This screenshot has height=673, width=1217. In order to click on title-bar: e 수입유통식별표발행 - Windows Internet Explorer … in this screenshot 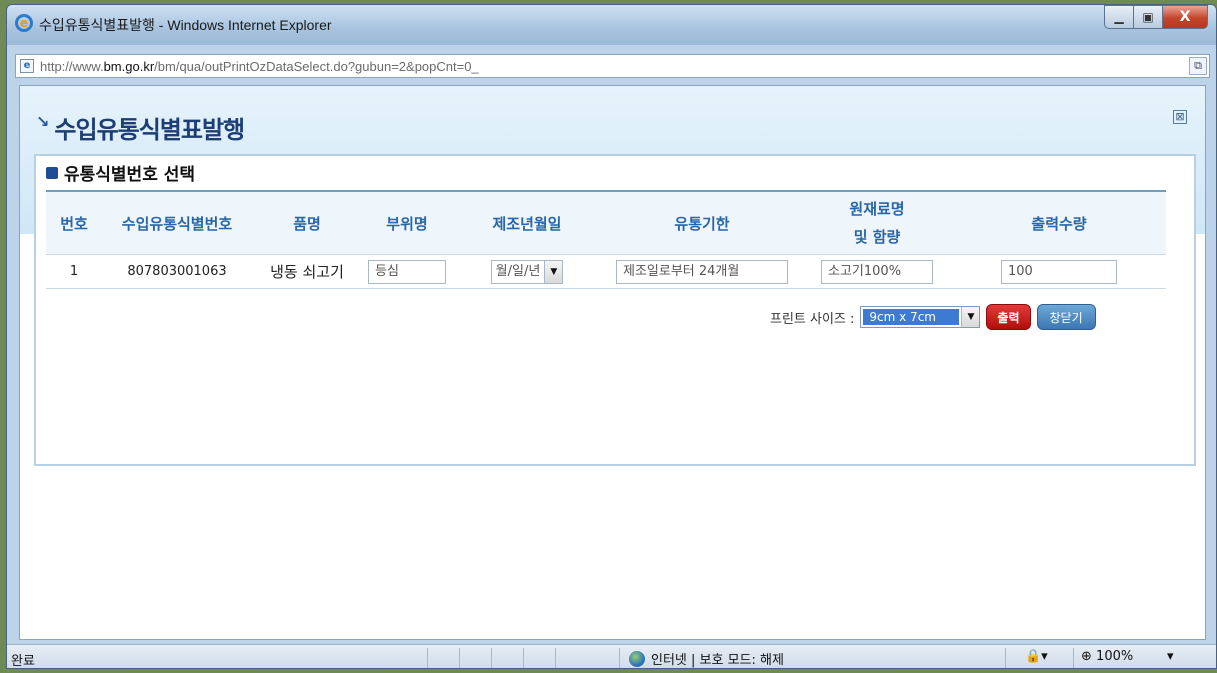, I will do `click(611, 25)`.